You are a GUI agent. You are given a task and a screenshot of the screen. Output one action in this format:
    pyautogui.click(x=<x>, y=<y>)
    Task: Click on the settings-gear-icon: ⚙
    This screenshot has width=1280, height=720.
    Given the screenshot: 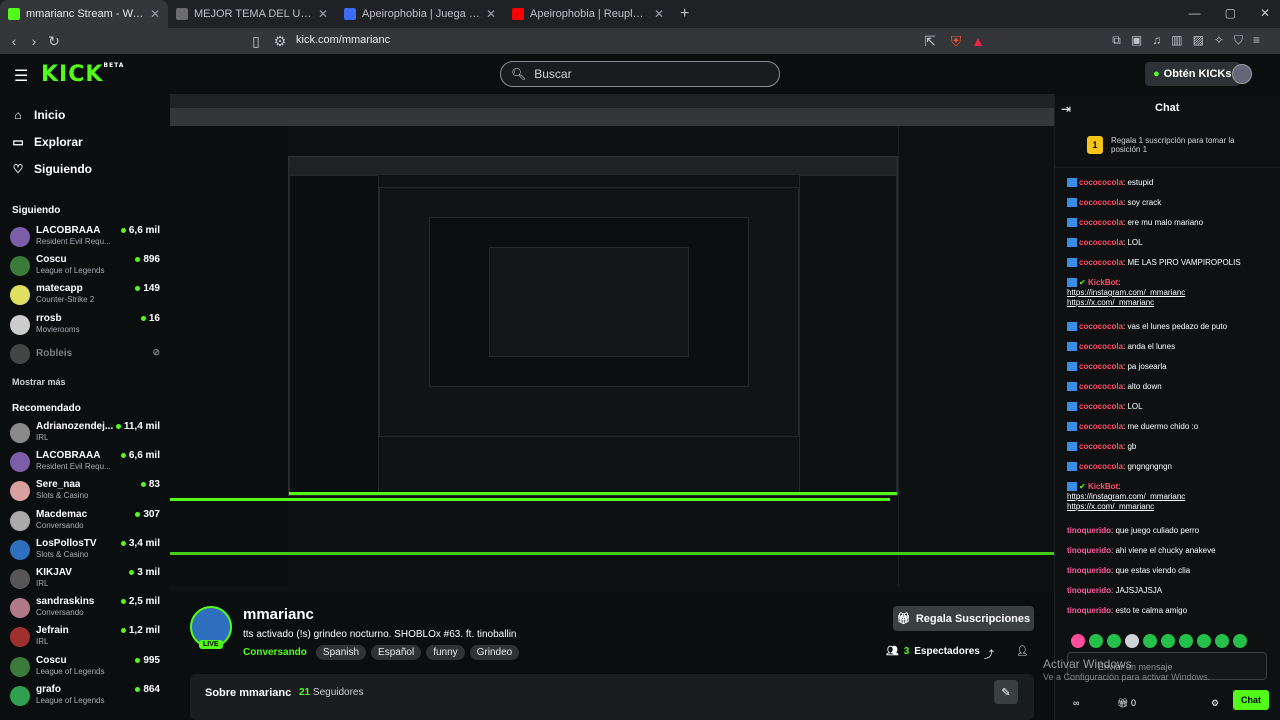 What is the action you would take?
    pyautogui.click(x=1215, y=703)
    